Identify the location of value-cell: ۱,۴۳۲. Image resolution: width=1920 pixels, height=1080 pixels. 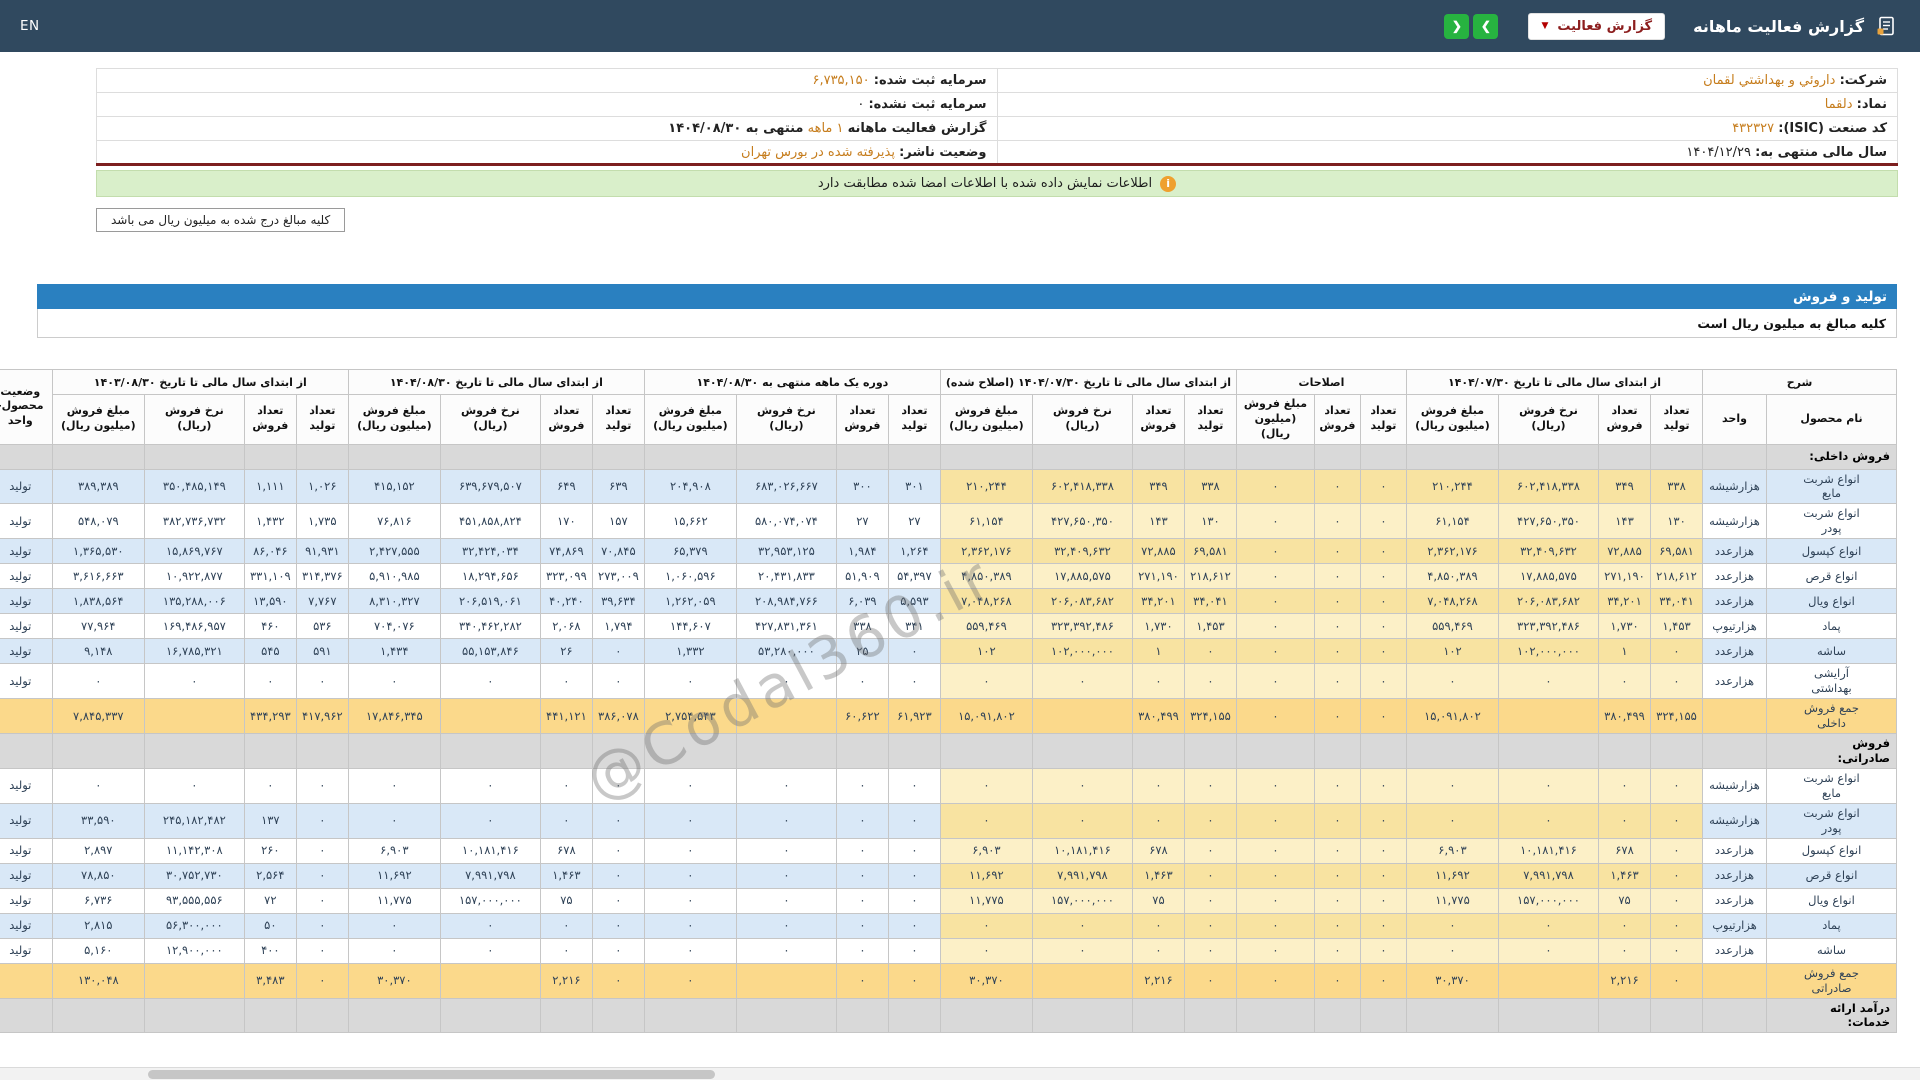
(270, 521).